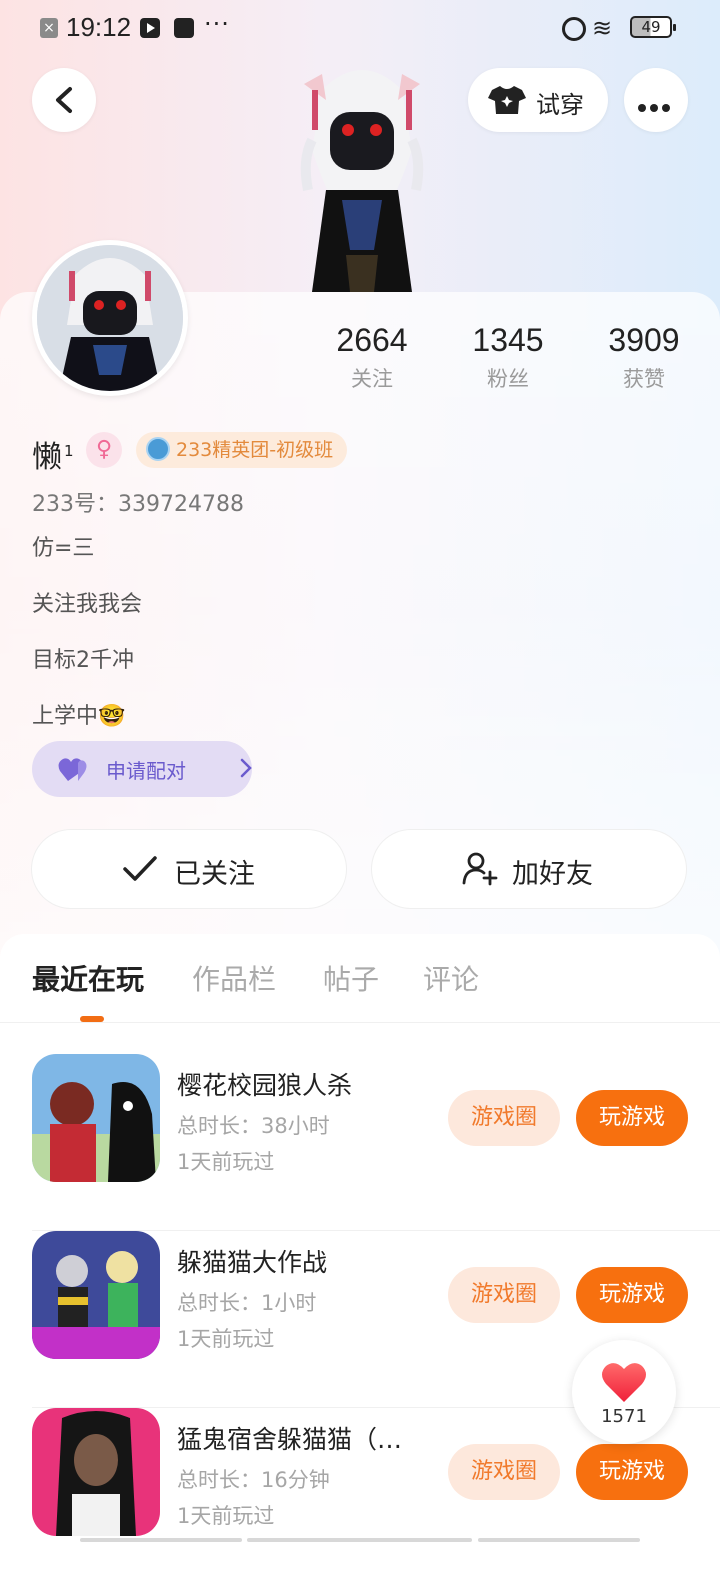  Describe the element at coordinates (69, 451) in the screenshot. I see `user-name-sup: 1` at that location.